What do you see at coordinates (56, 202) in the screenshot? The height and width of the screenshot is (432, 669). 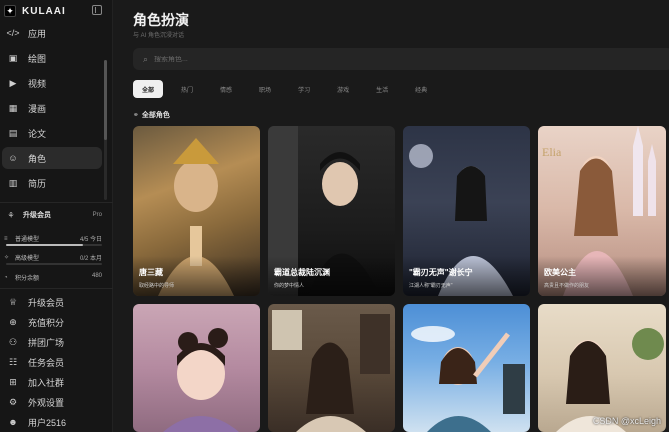 I see `divider` at bounding box center [56, 202].